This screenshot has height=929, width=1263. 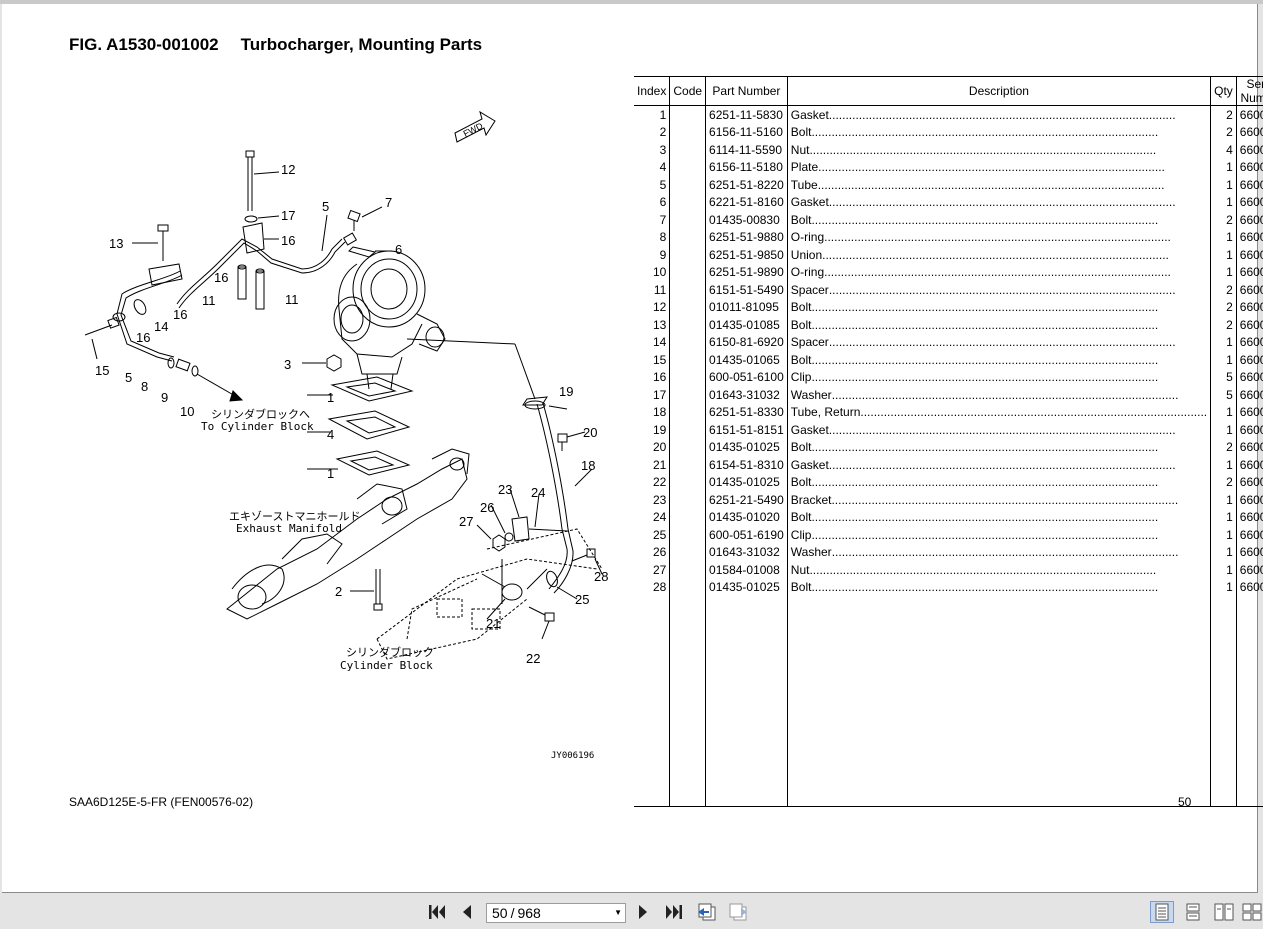 What do you see at coordinates (618, 913) in the screenshot?
I see `page-dropdown-icon: ▼` at bounding box center [618, 913].